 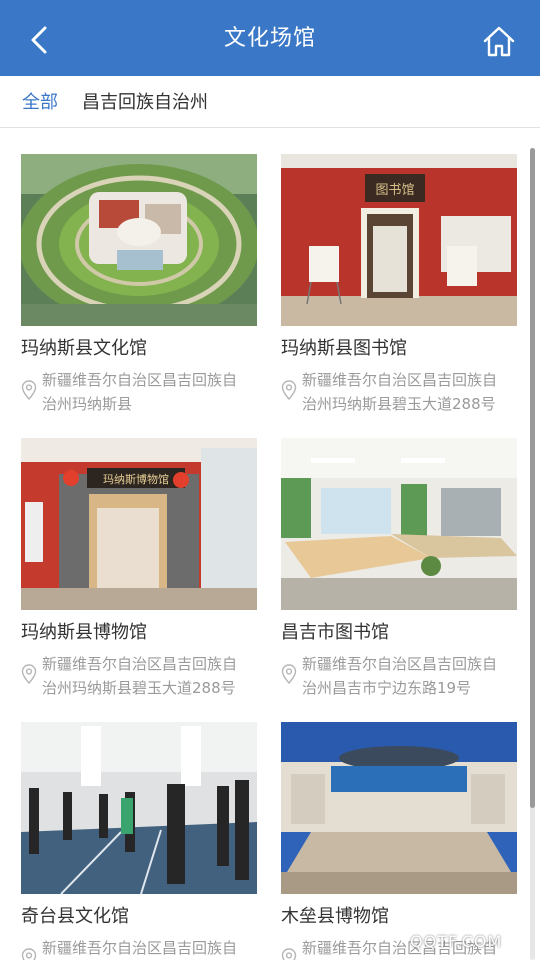 What do you see at coordinates (84, 632) in the screenshot?
I see `venue-name: 玛纳斯县博物馆` at bounding box center [84, 632].